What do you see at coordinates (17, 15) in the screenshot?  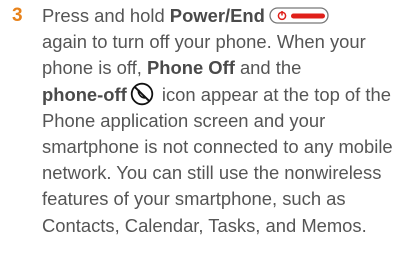 I see `step-number: 3` at bounding box center [17, 15].